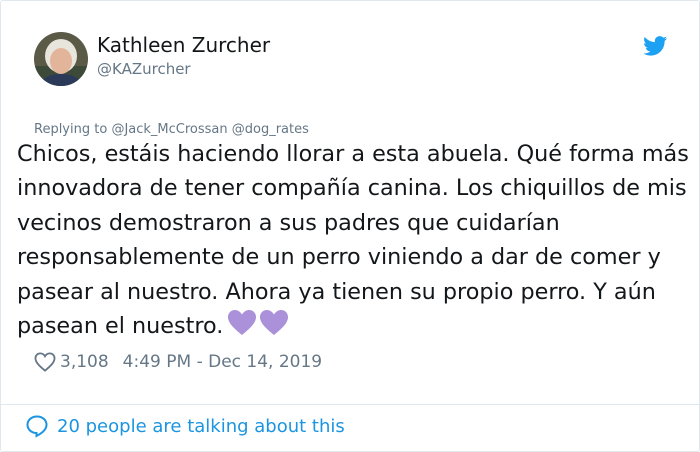 This screenshot has height=452, width=700. I want to click on comment-bubble-icon, so click(37, 426).